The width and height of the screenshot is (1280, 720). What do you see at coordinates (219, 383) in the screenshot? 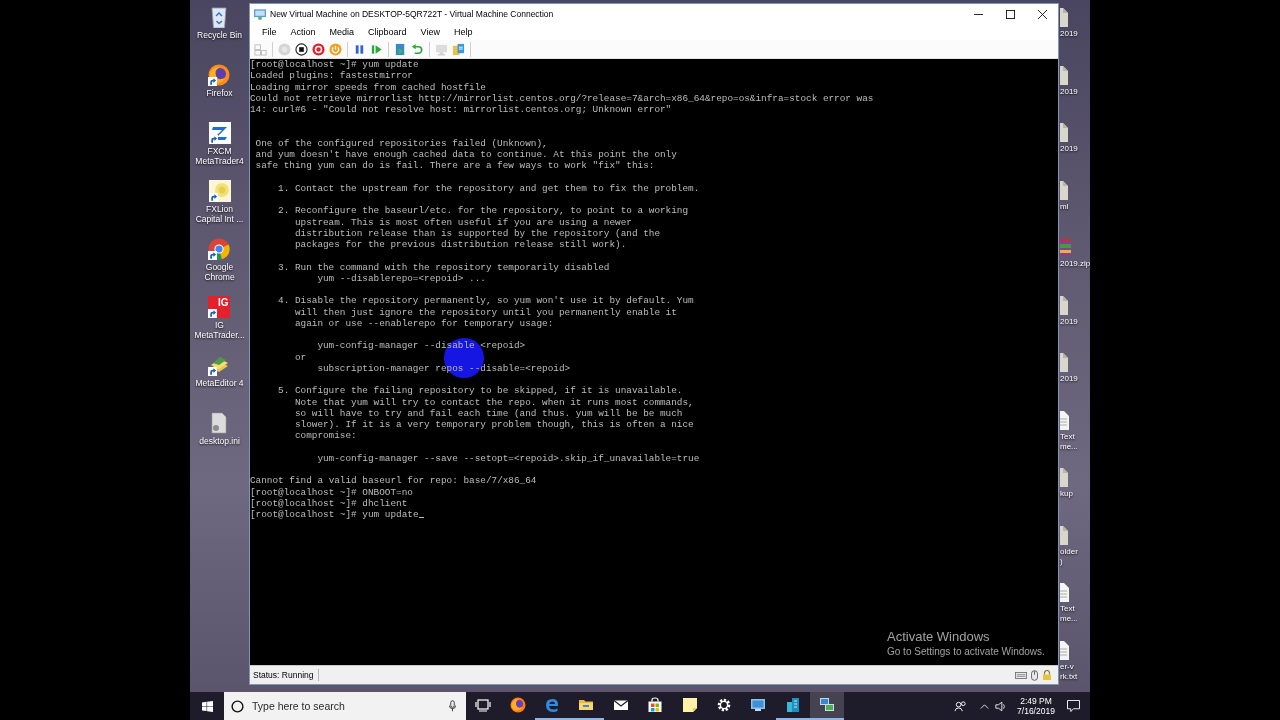
I see `icon-label: MetaEditor 4` at bounding box center [219, 383].